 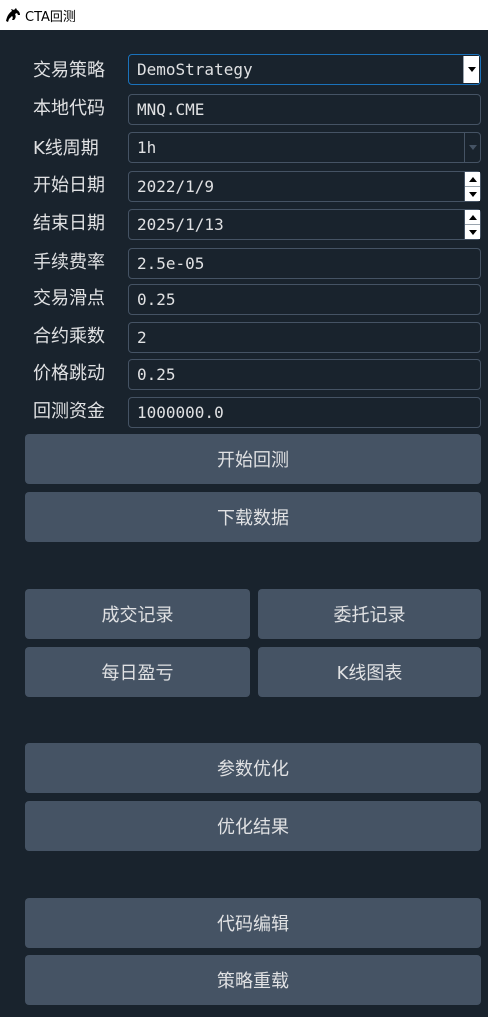 What do you see at coordinates (69, 373) in the screenshot?
I see `pricetick-label: 价格跳动` at bounding box center [69, 373].